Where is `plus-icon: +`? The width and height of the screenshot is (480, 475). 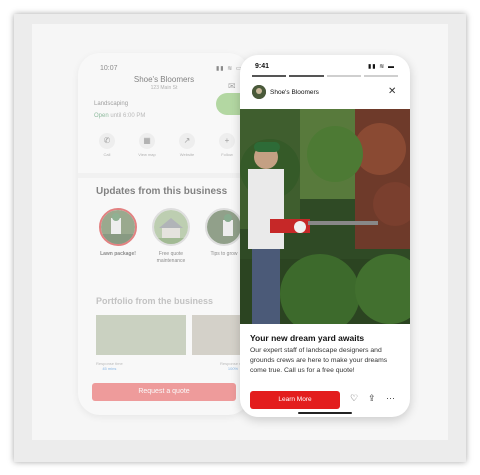
plus-icon: + is located at coordinates (227, 141).